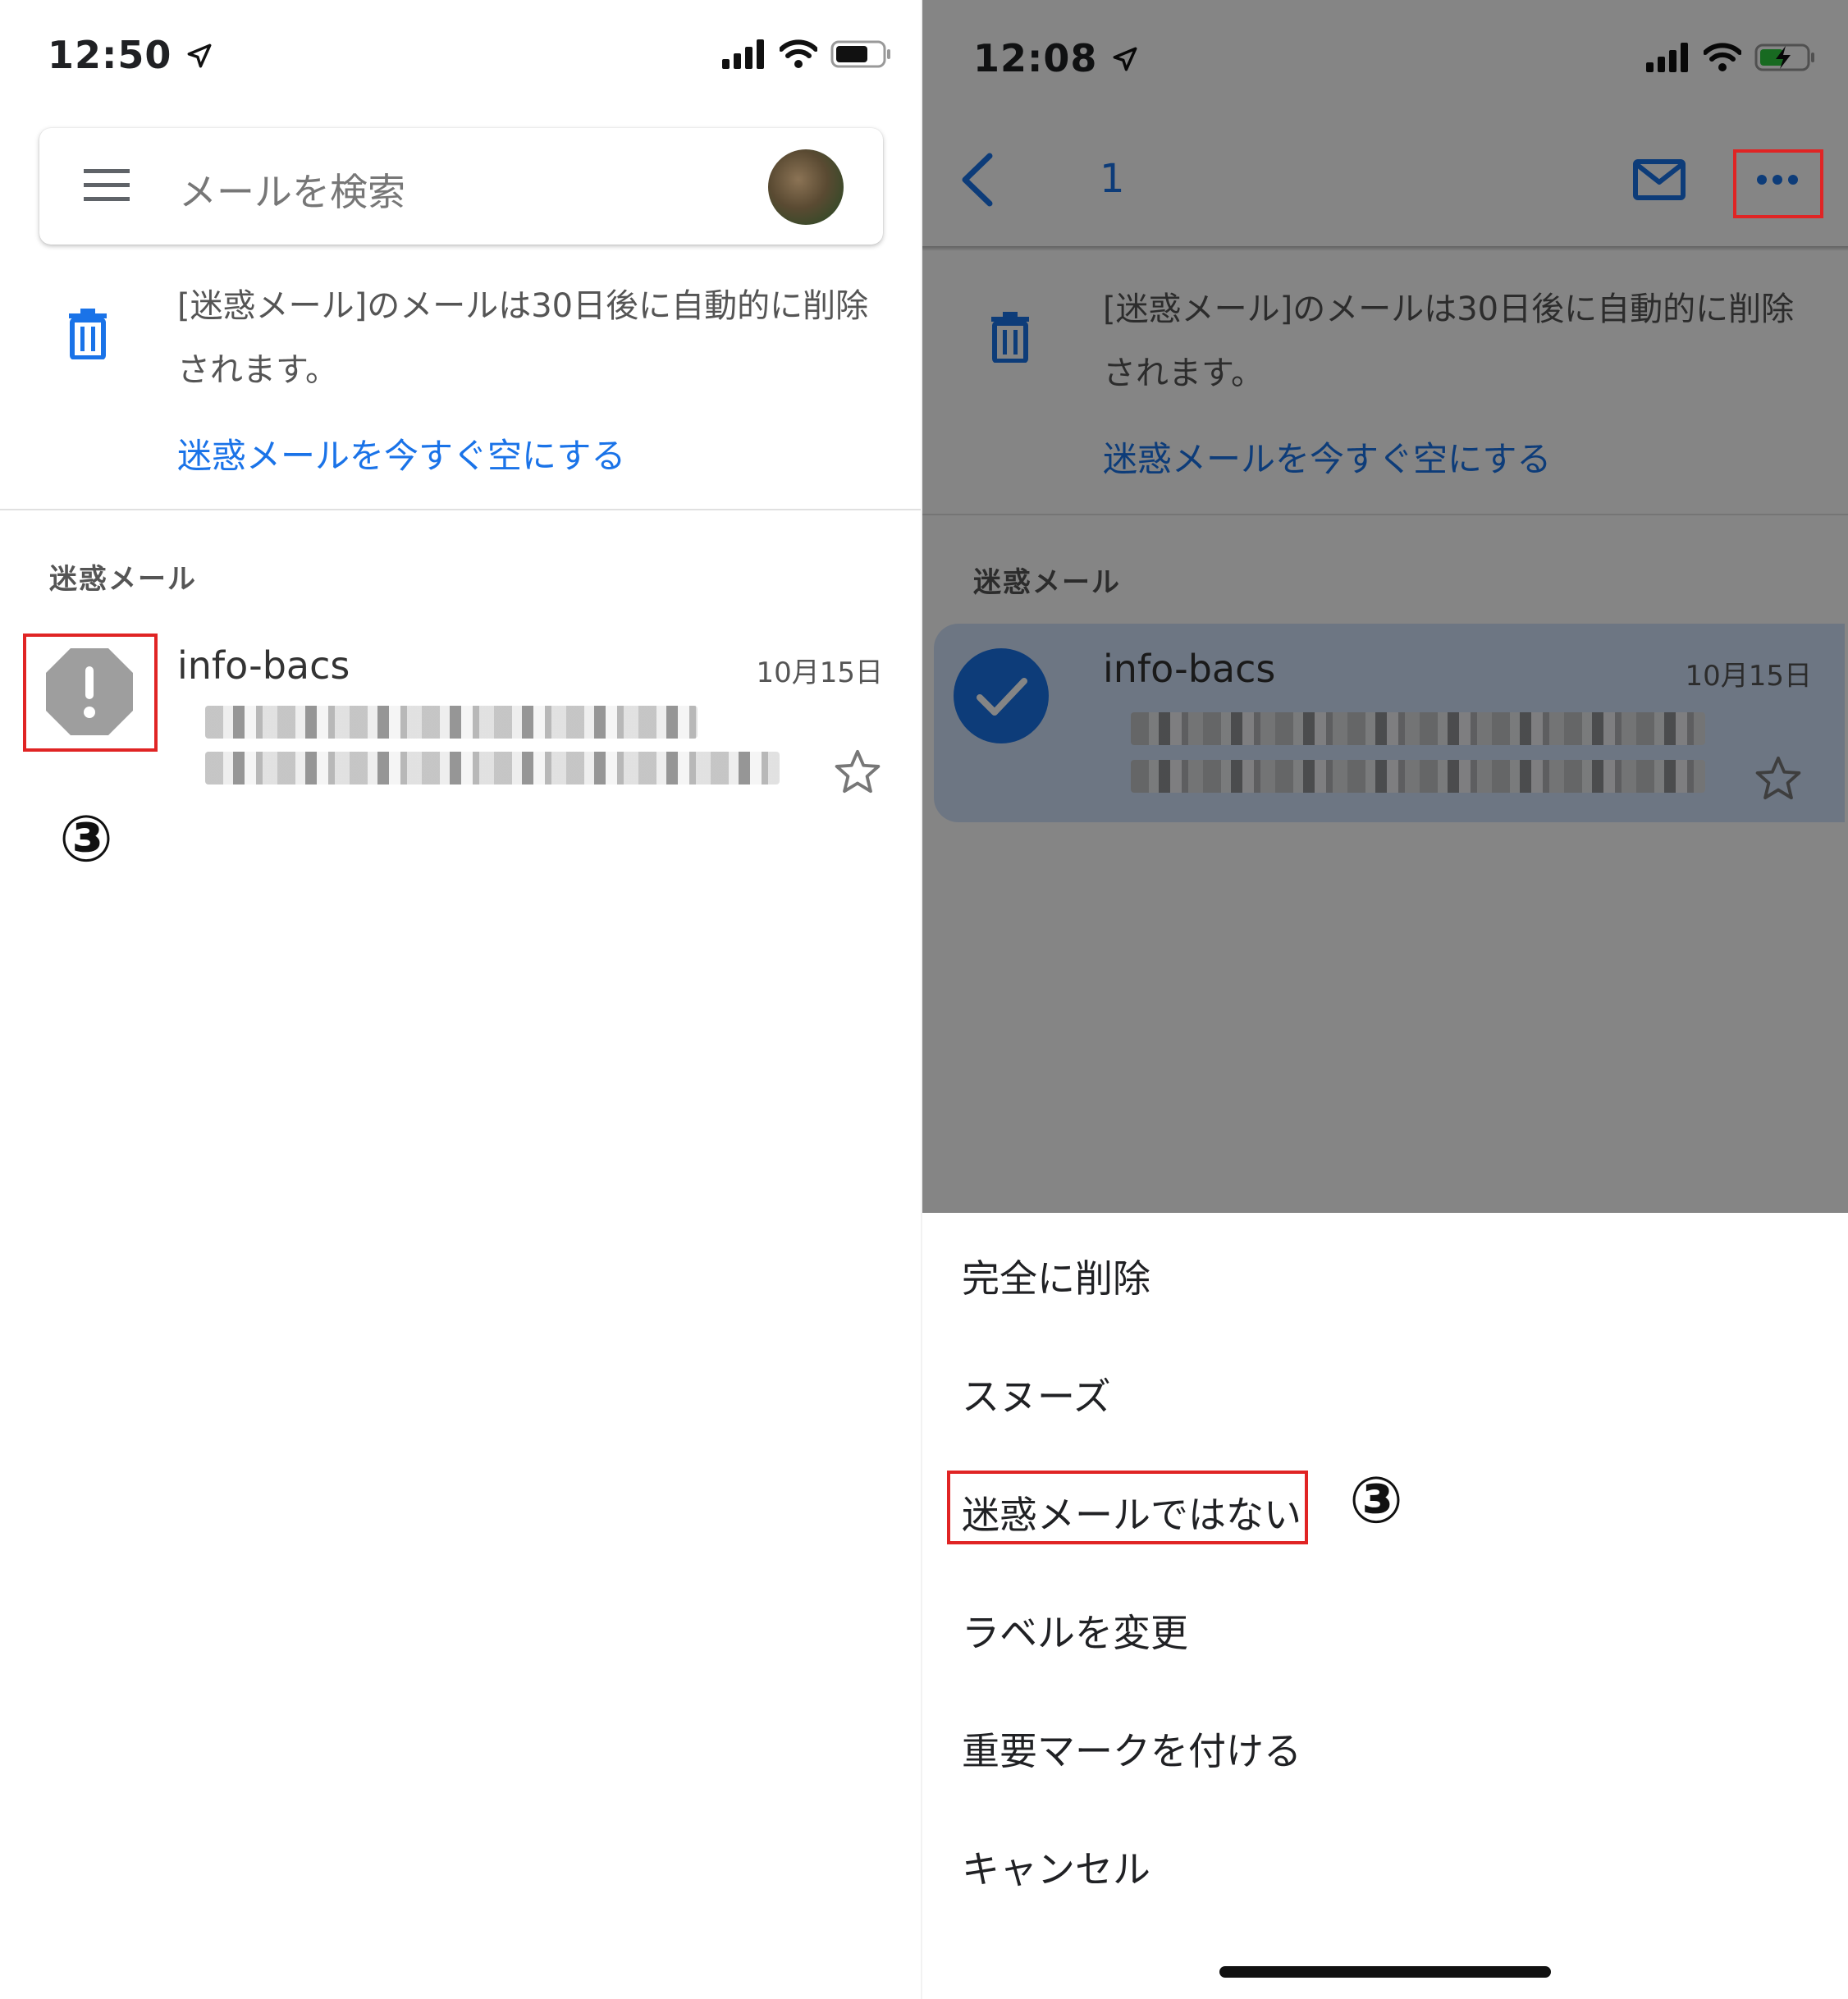 Image resolution: width=1848 pixels, height=1999 pixels. What do you see at coordinates (263, 665) in the screenshot?
I see `email-sender: info-bacs` at bounding box center [263, 665].